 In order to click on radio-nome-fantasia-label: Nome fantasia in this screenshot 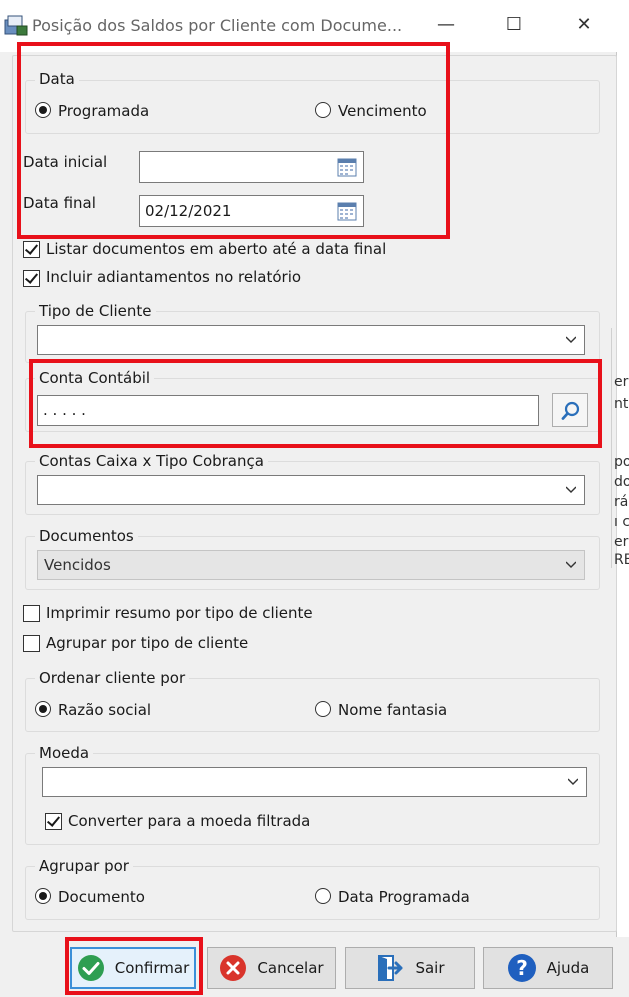, I will do `click(392, 710)`.